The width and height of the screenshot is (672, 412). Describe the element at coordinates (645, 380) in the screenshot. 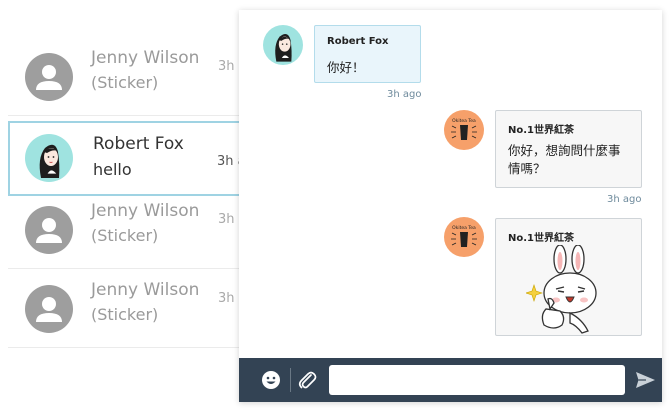

I see `send-icon` at that location.